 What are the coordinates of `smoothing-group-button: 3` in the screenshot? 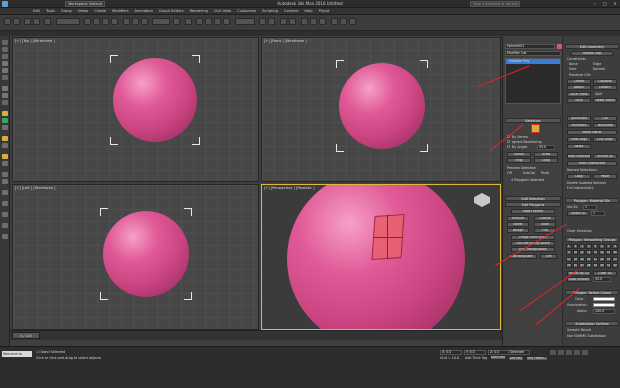 It's located at (582, 246).